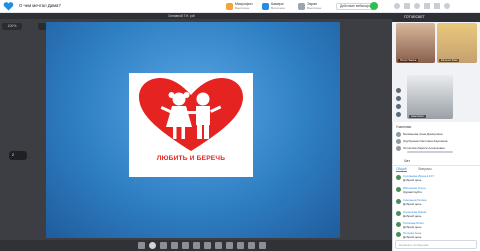 Image resolution: width=480 pixels, height=251 pixels. I want to click on cursor-icon, so click(141, 245).